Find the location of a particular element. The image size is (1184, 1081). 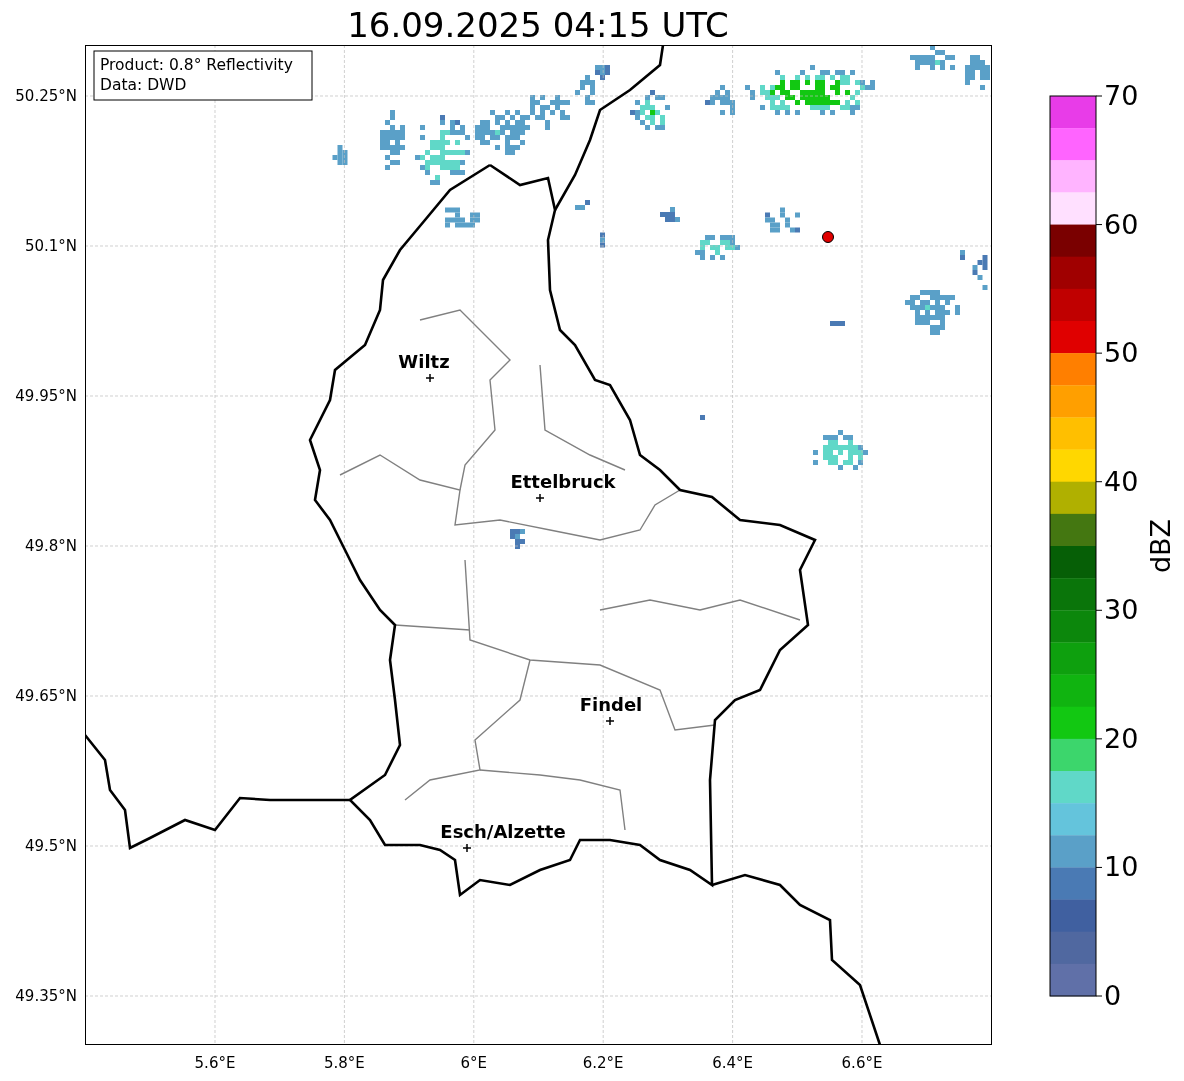

info-text: Data: DWD is located at coordinates (143, 85).